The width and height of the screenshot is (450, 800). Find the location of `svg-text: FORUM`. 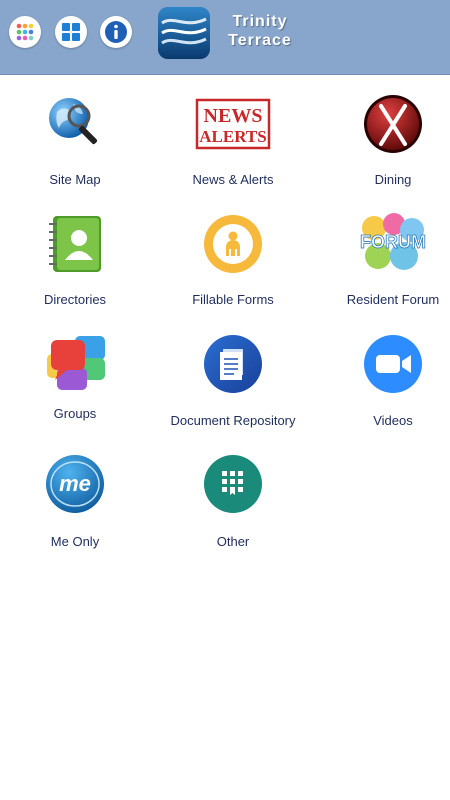

svg-text: FORUM is located at coordinates (393, 242).